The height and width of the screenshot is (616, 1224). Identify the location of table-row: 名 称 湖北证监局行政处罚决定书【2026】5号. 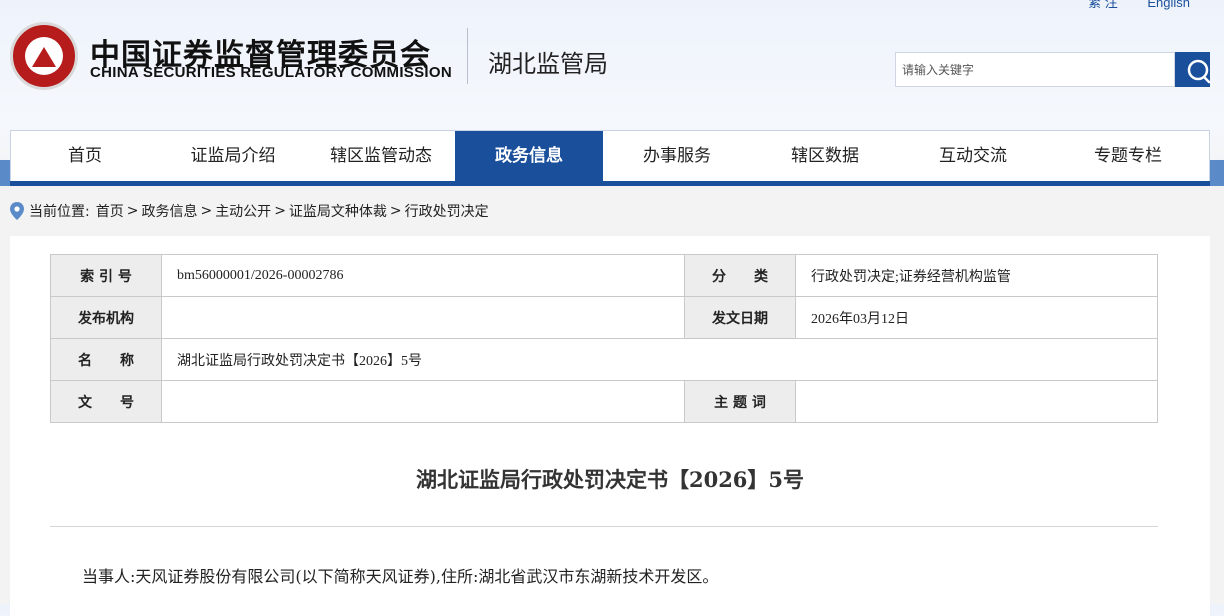
(604, 359).